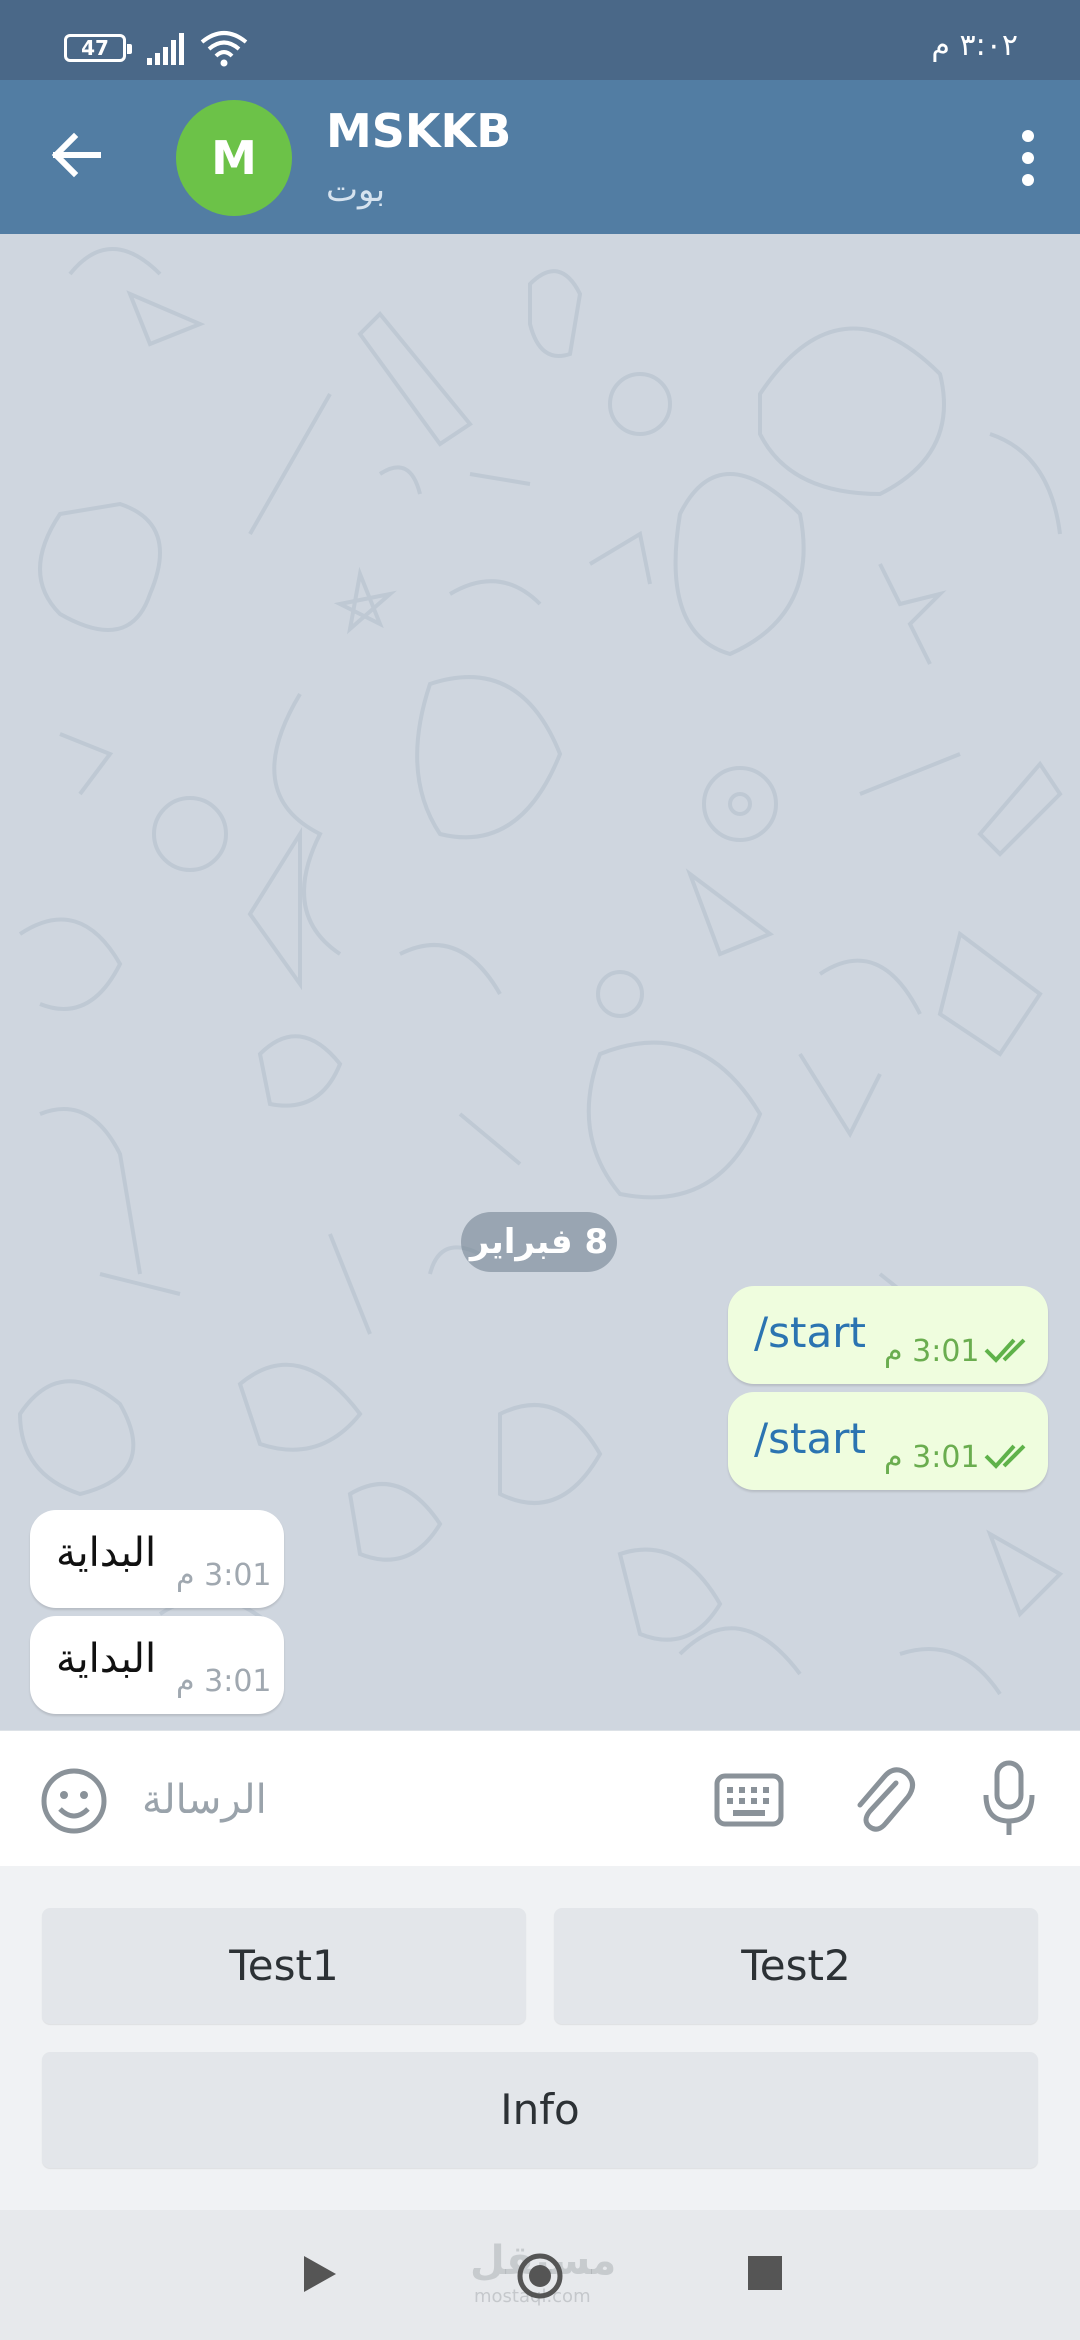 The width and height of the screenshot is (1080, 2340). What do you see at coordinates (165, 49) in the screenshot?
I see `signal-icon` at bounding box center [165, 49].